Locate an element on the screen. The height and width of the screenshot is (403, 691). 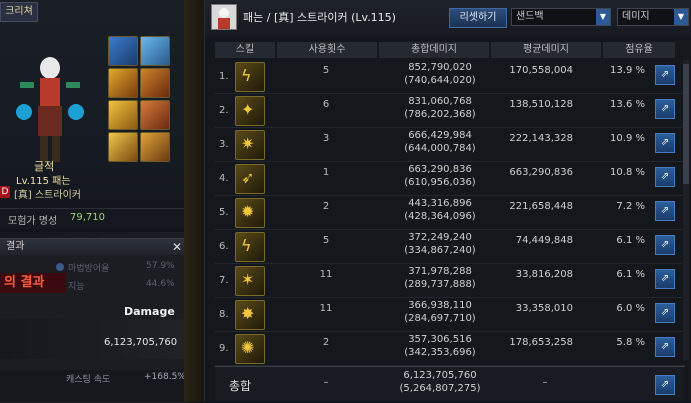
skill-glyph-icon: ϟ is located at coordinates (246, 245).